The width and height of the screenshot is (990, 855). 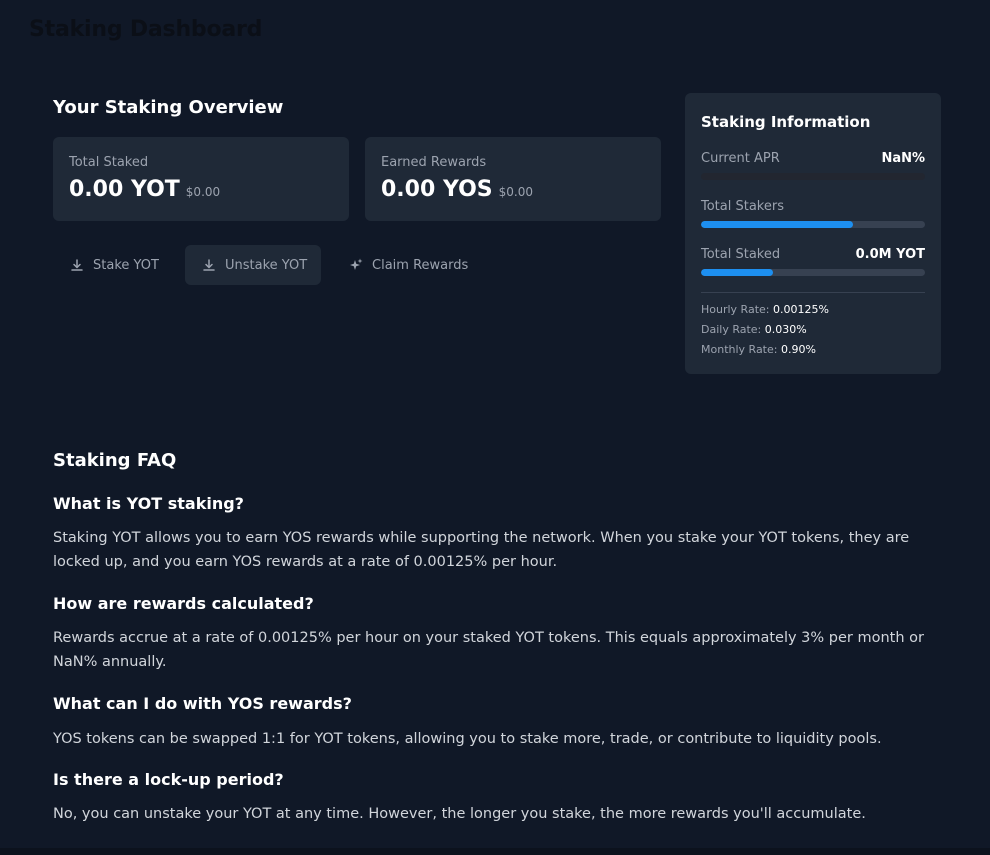 What do you see at coordinates (741, 254) in the screenshot?
I see `info-total-staked-label: Total Staked` at bounding box center [741, 254].